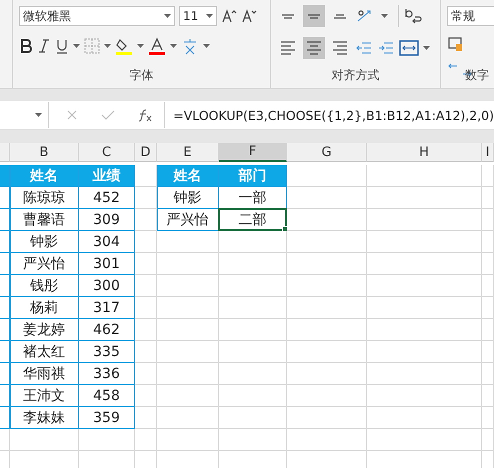 This screenshot has width=494, height=468. Describe the element at coordinates (97, 16) in the screenshot. I see `font-name-field: 微软雅黑` at that location.